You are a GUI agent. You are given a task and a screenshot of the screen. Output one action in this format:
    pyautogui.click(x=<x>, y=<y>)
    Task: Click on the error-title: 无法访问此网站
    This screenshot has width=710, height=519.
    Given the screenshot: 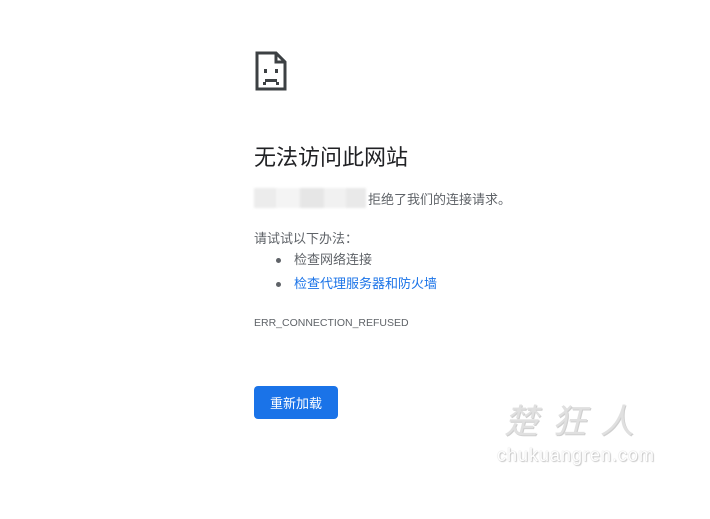 What is the action you would take?
    pyautogui.click(x=331, y=158)
    